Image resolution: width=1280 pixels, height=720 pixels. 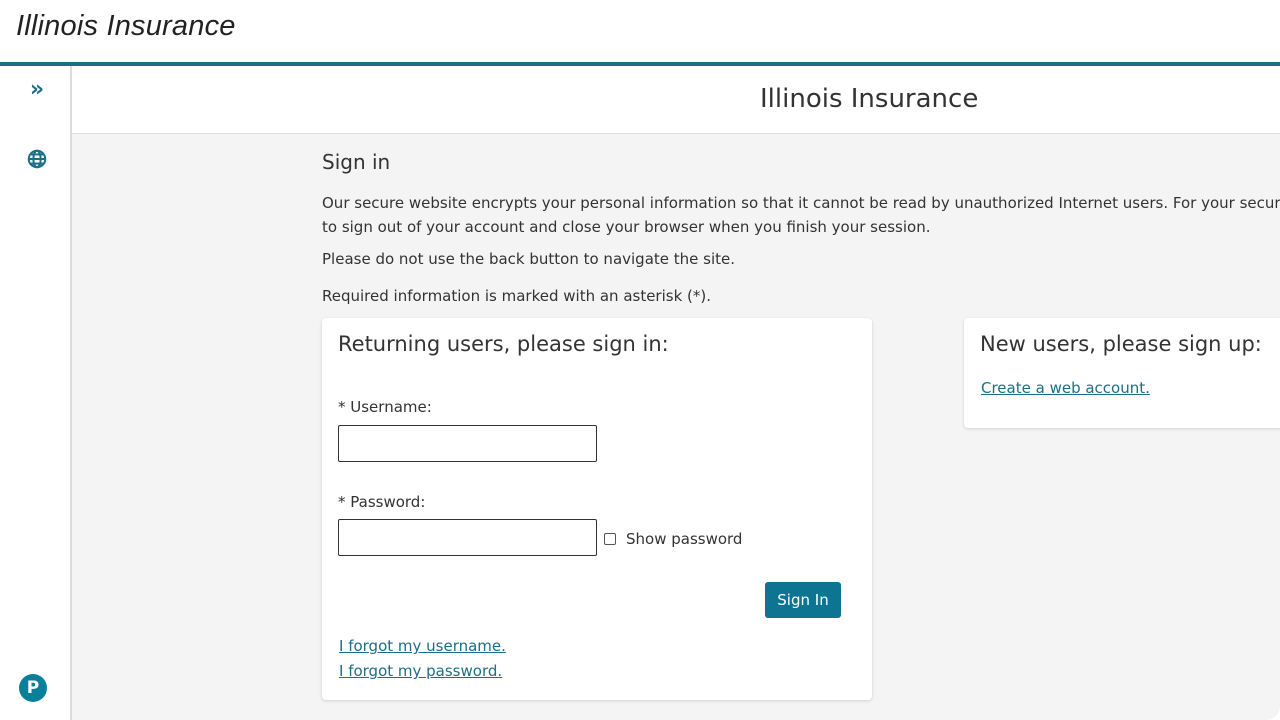 What do you see at coordinates (37, 159) in the screenshot?
I see `globe-icon` at bounding box center [37, 159].